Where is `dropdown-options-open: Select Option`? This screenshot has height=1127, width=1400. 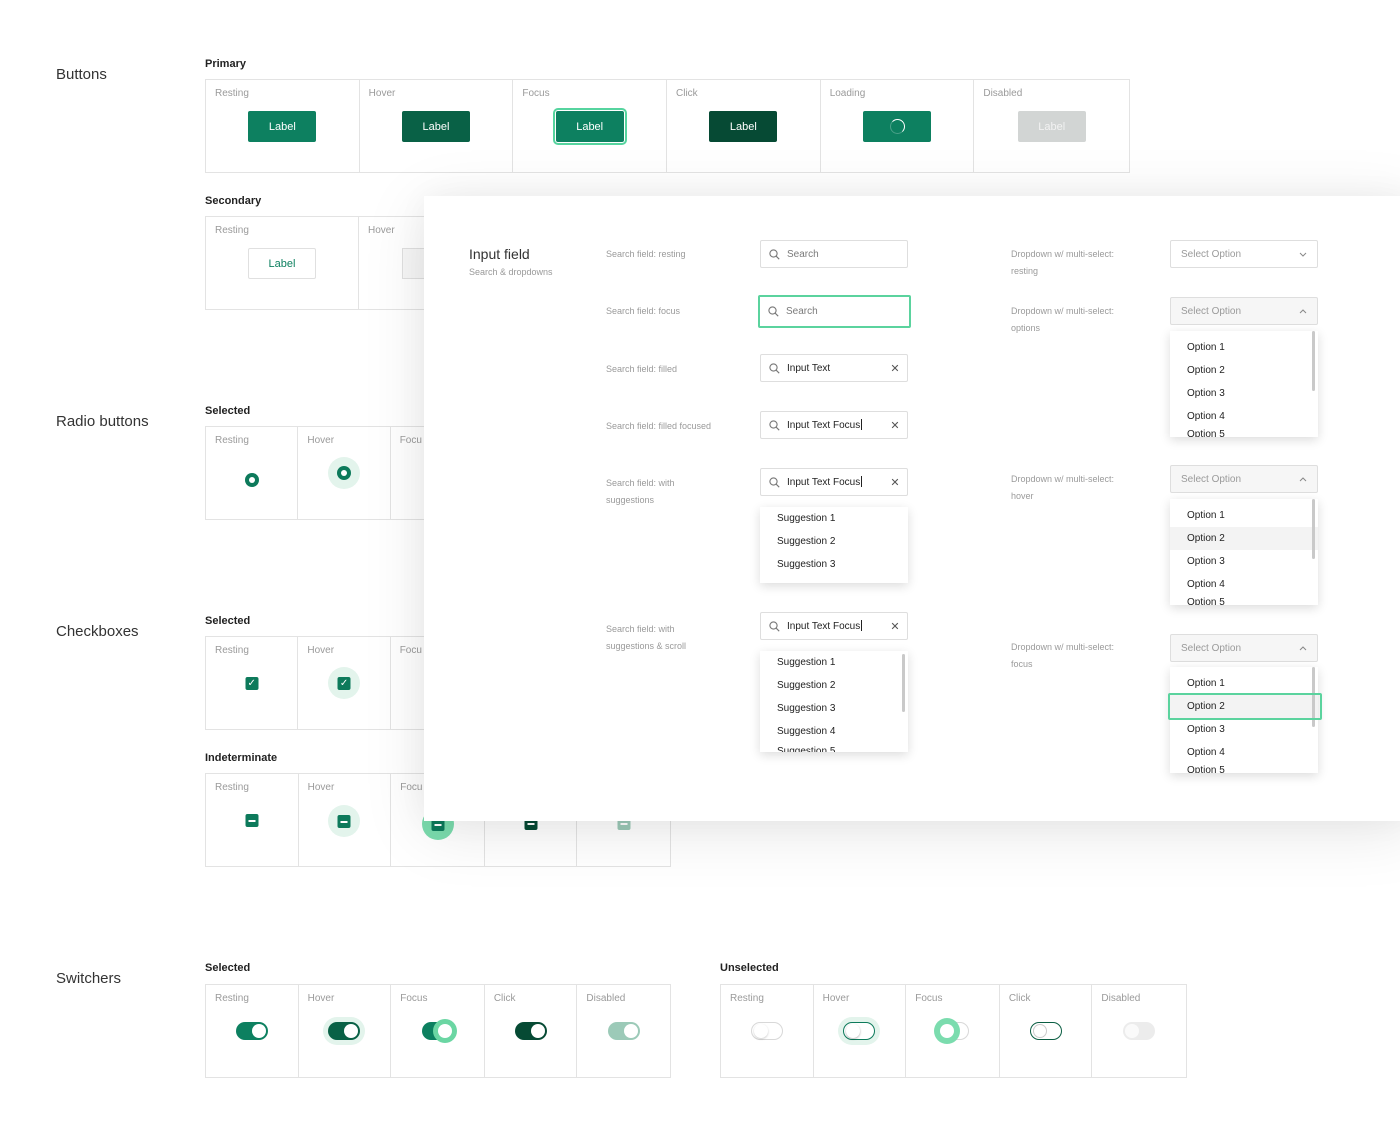
dropdown-options-open: Select Option is located at coordinates (1244, 311).